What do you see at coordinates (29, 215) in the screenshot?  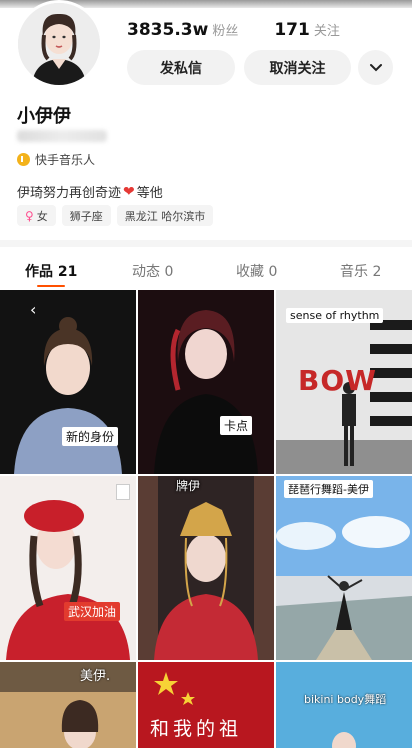 I see `female-icon: ♀` at bounding box center [29, 215].